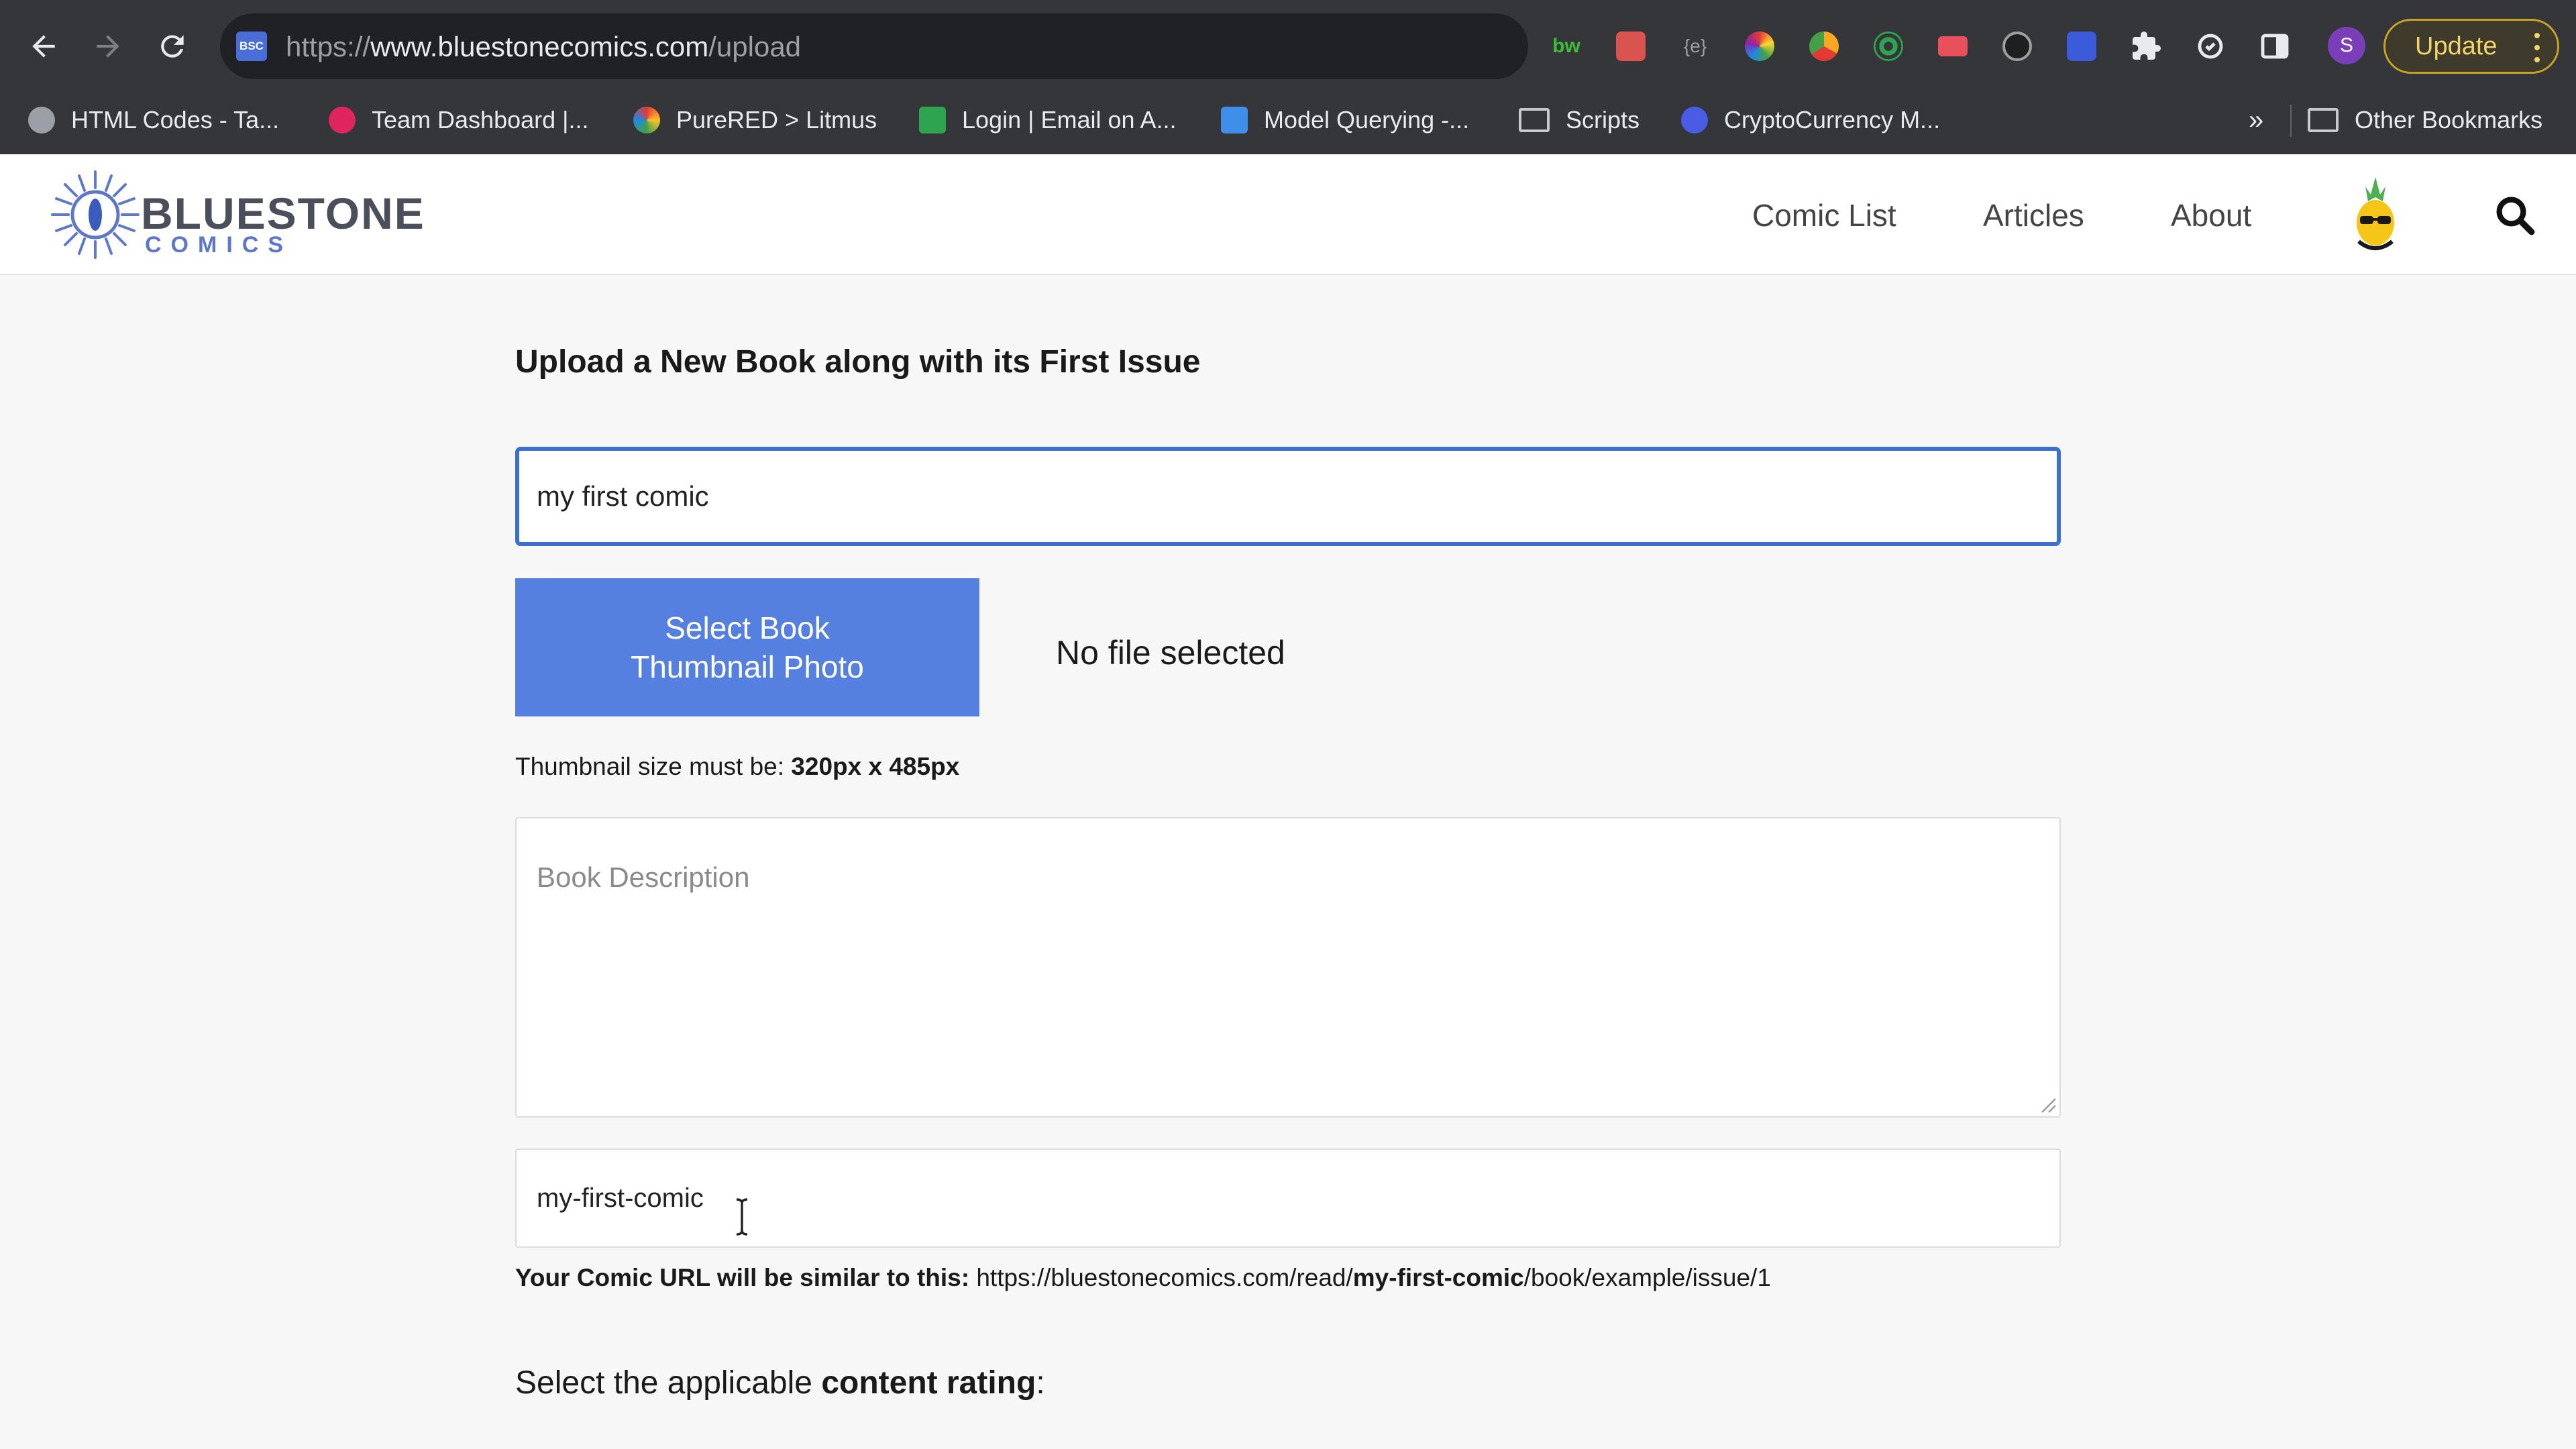 Image resolution: width=2576 pixels, height=1449 pixels. Describe the element at coordinates (2048, 1105) in the screenshot. I see `resize-handle-icon` at that location.